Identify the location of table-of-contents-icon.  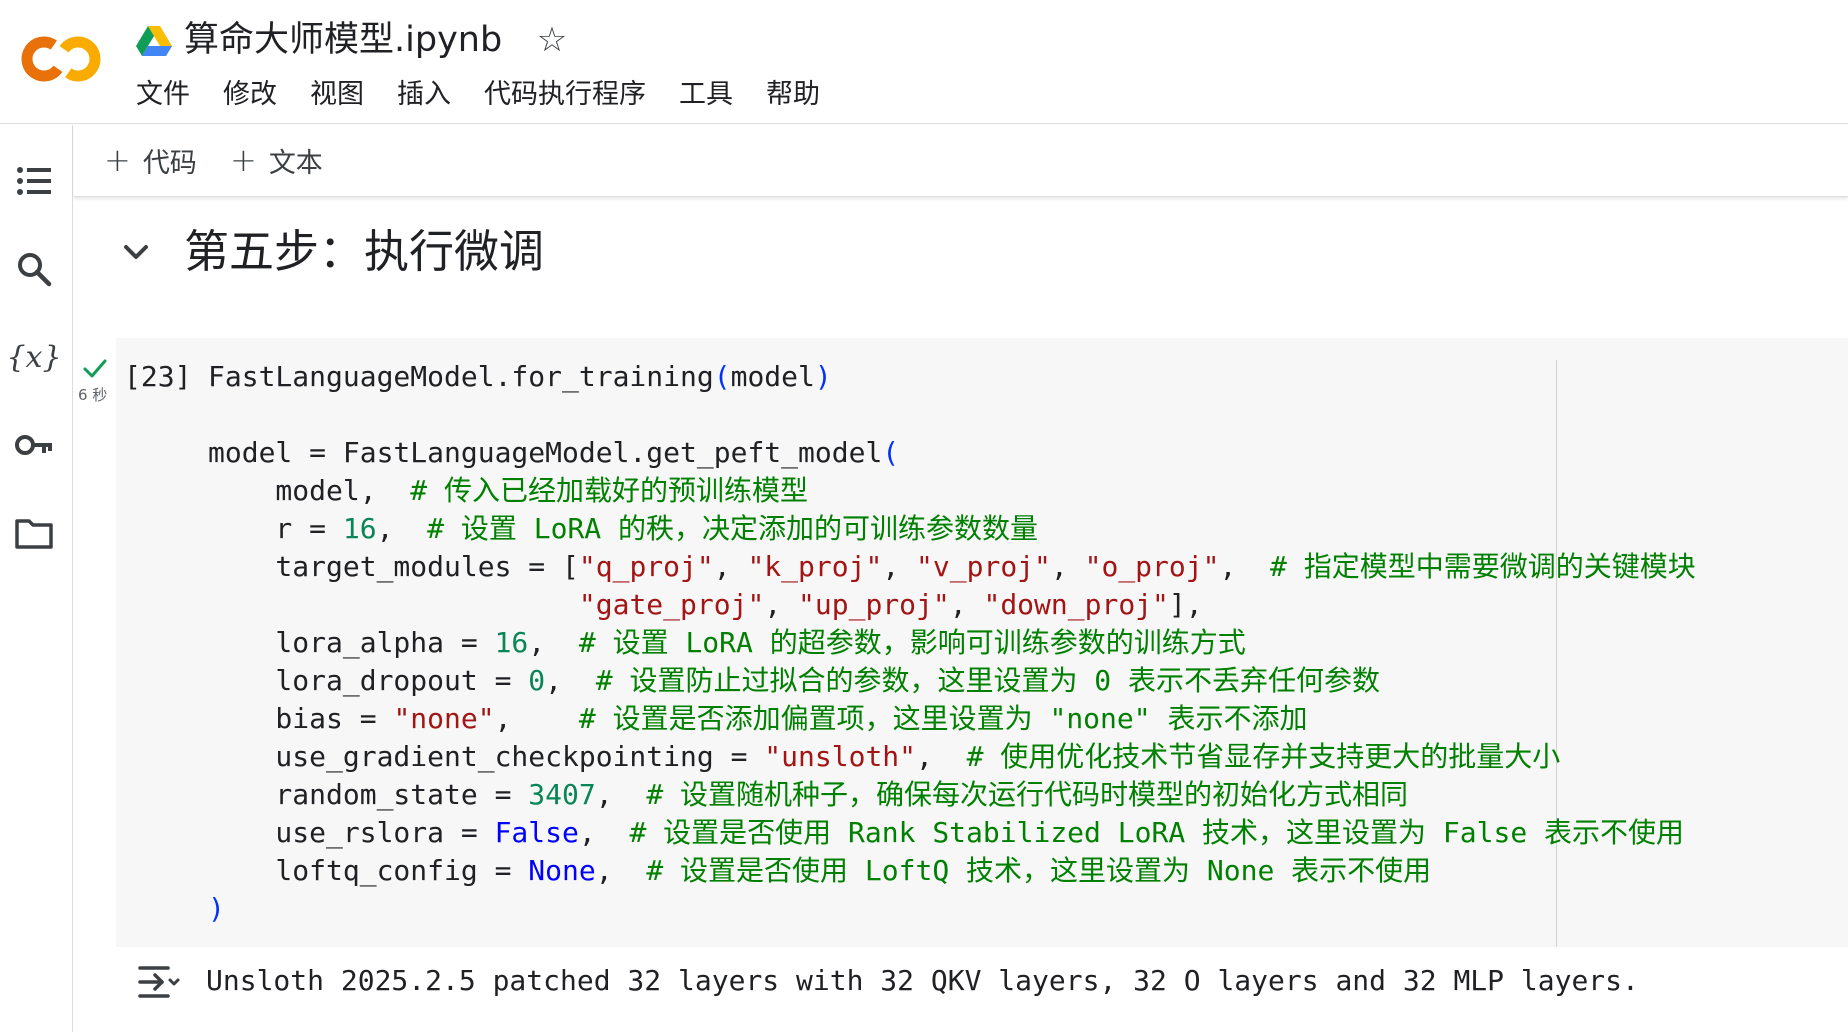
(34, 181).